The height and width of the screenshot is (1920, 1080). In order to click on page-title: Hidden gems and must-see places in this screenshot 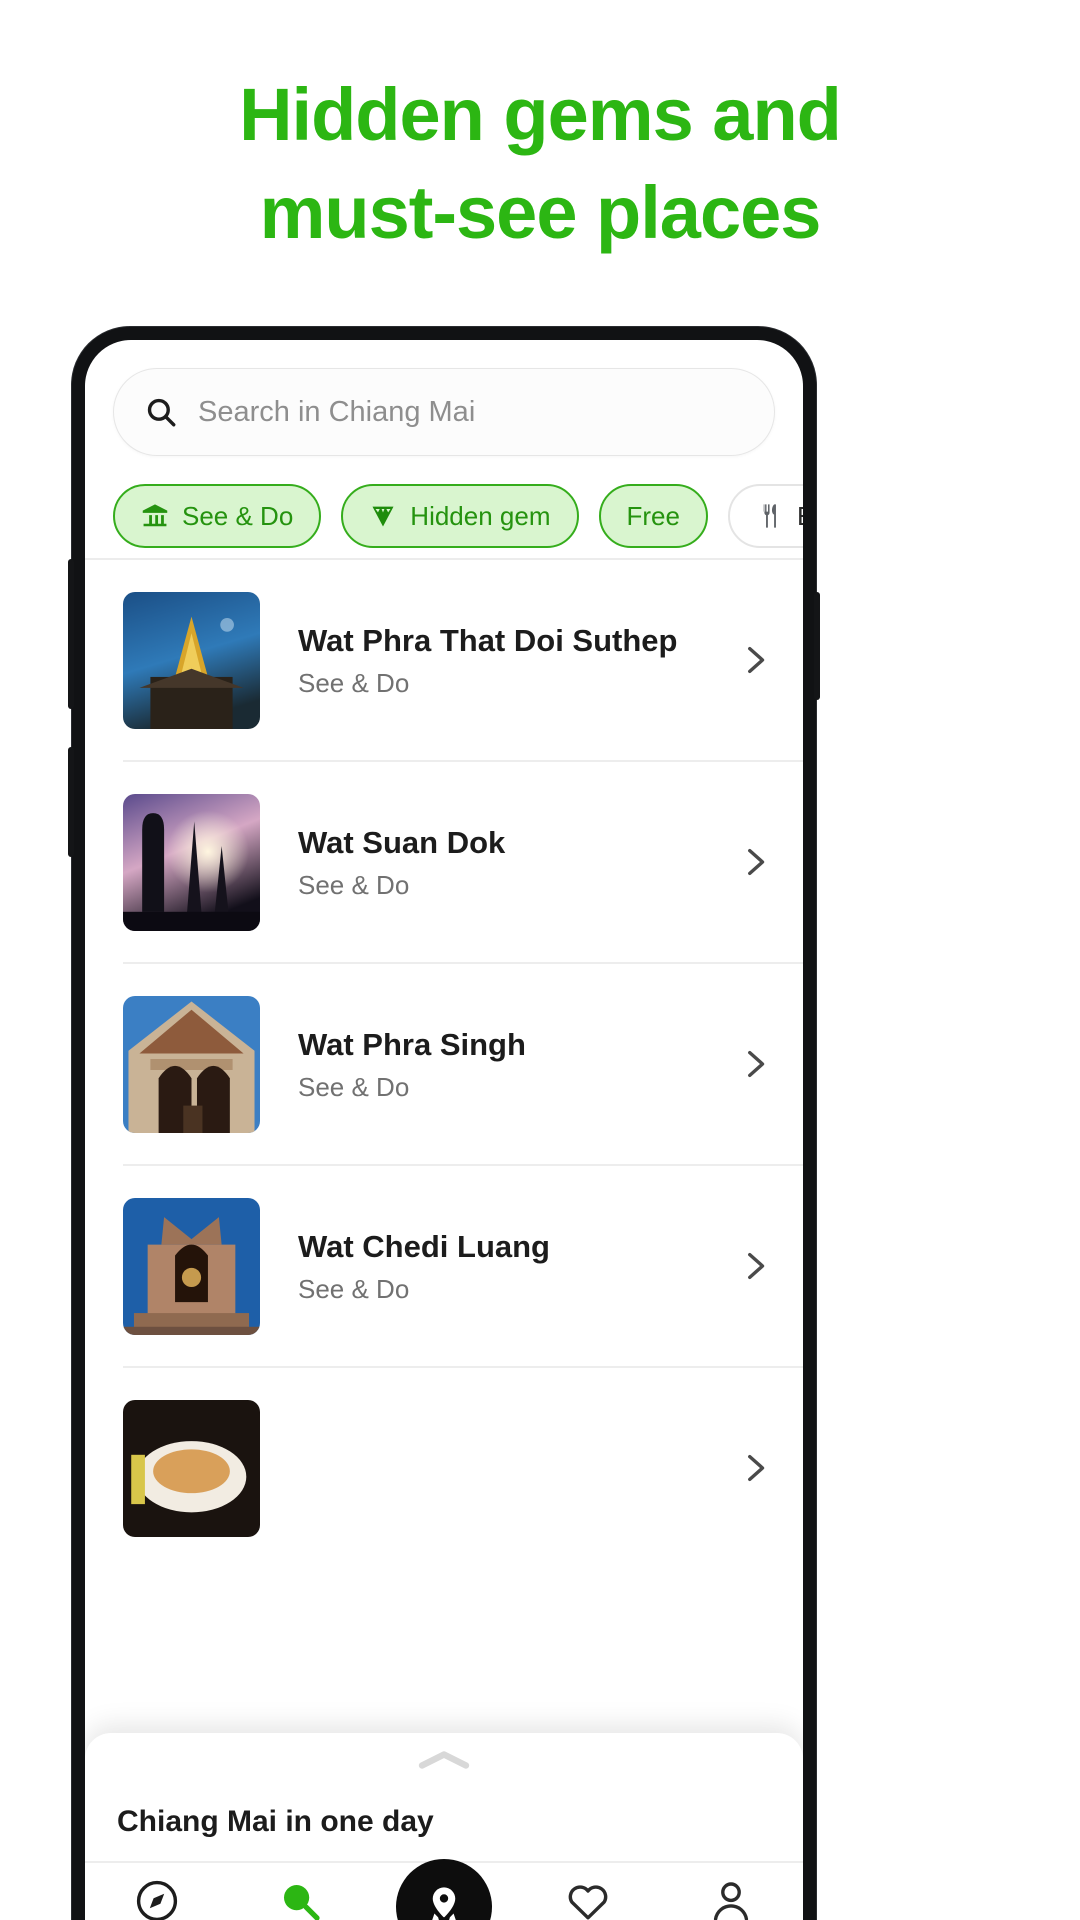, I will do `click(540, 164)`.